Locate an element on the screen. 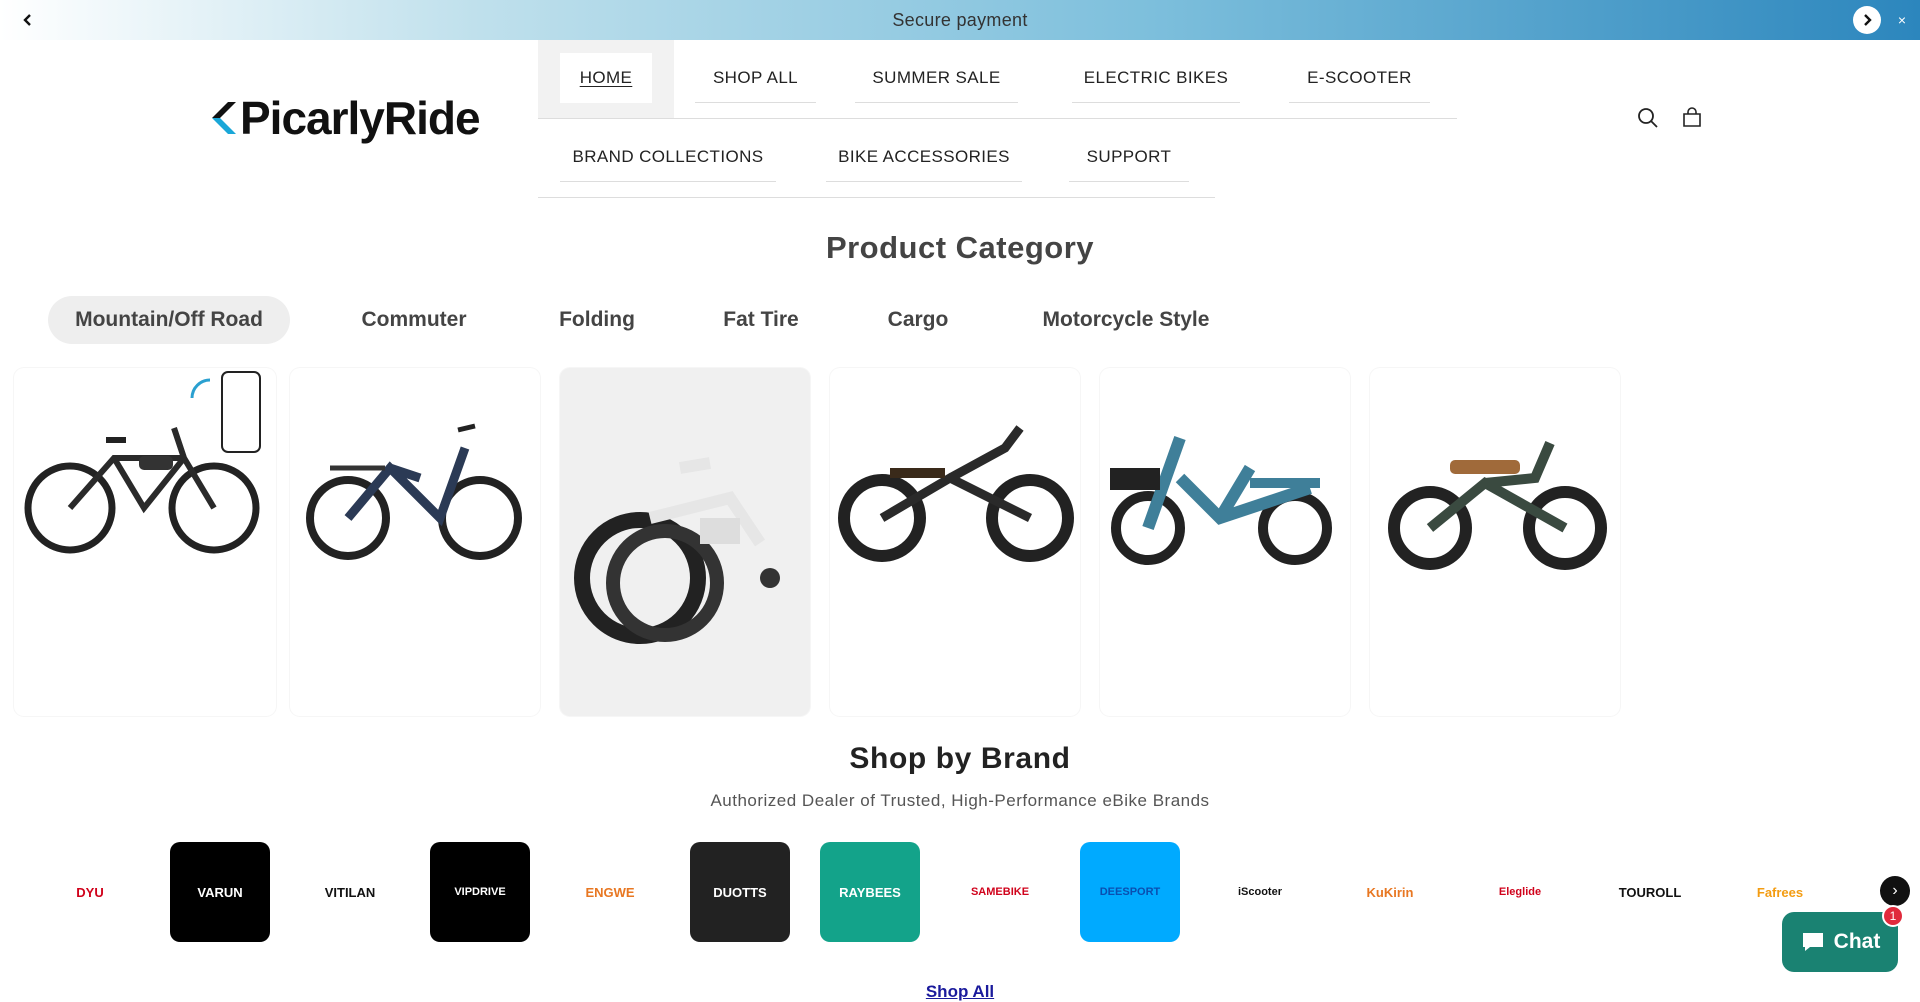 This screenshot has height=1002, width=1920. logo-mark-icon is located at coordinates (223, 118).